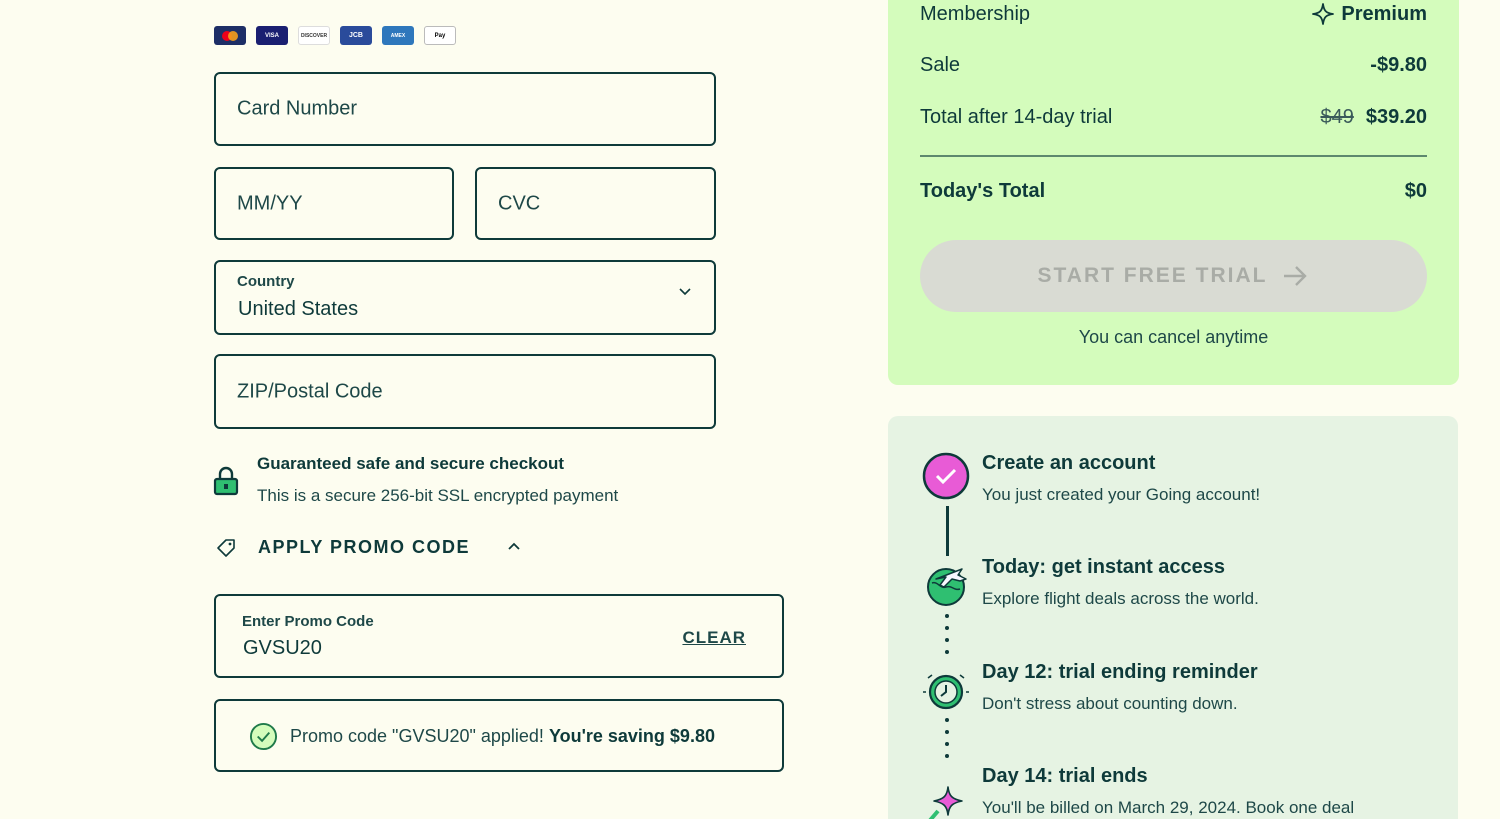 This screenshot has height=819, width=1500. Describe the element at coordinates (335, 35) in the screenshot. I see `payment-cards: VISA DISCOVER JCB AMEX Pay` at that location.